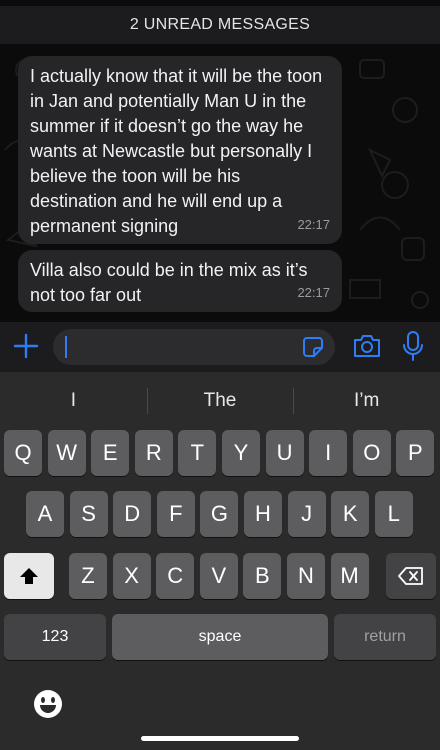  I want to click on return-key: return, so click(385, 637).